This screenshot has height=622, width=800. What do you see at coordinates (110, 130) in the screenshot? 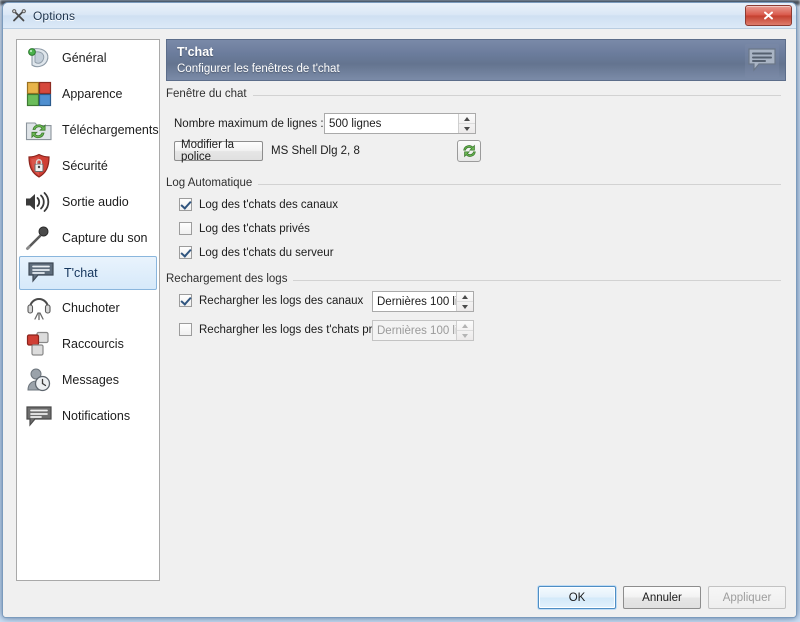
I see `sidebar-item-label: Téléchargements` at bounding box center [110, 130].